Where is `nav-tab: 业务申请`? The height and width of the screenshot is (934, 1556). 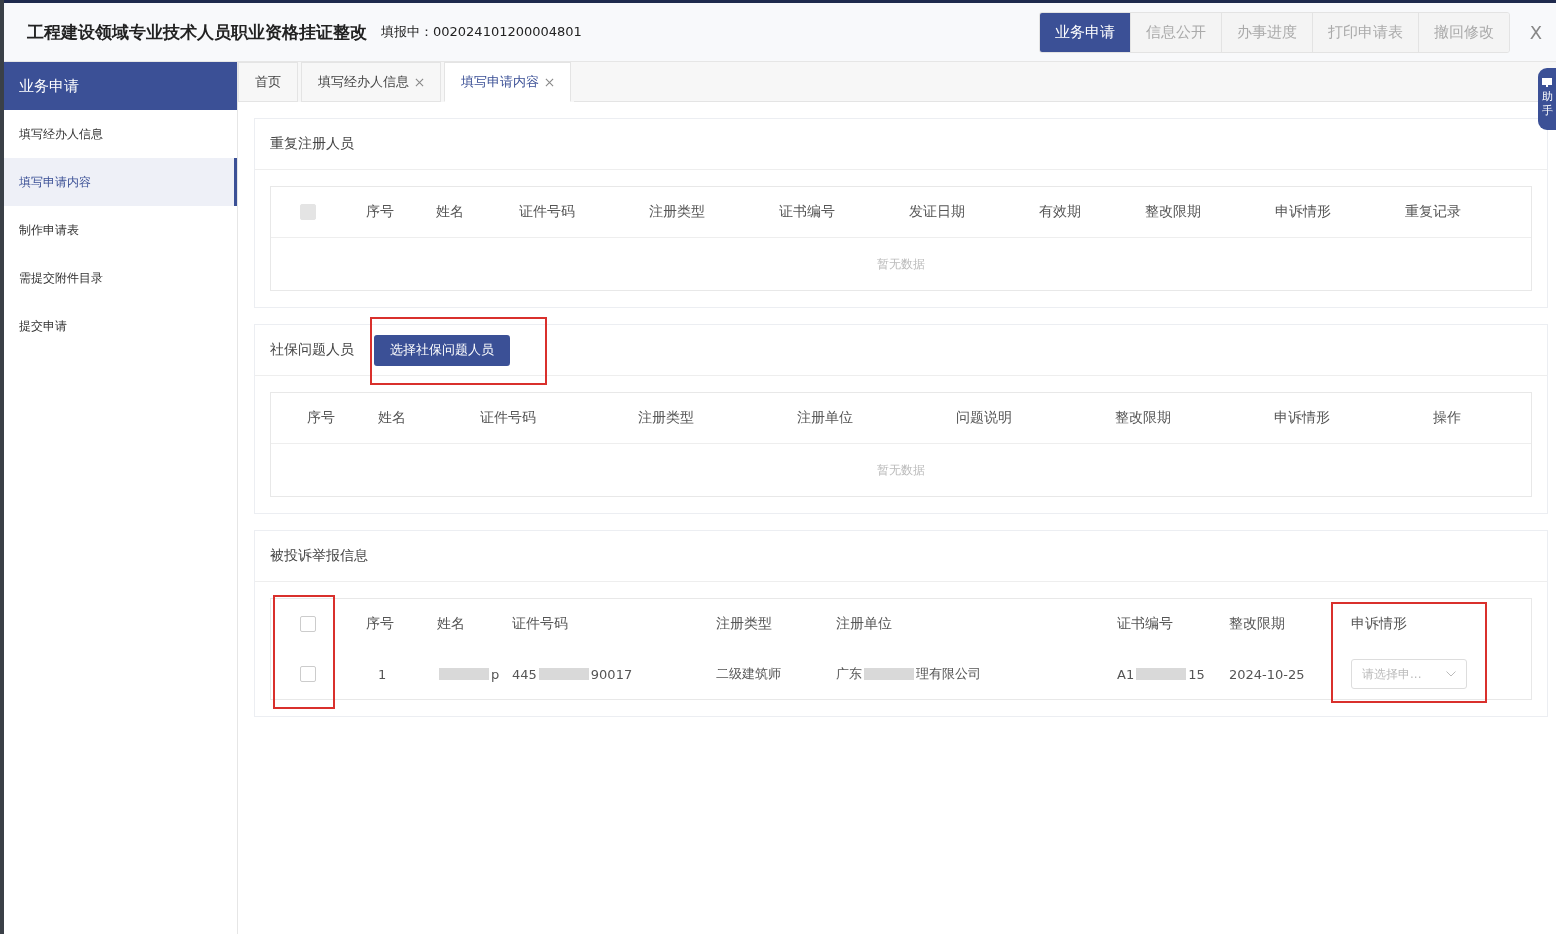 nav-tab: 业务申请 is located at coordinates (1085, 32).